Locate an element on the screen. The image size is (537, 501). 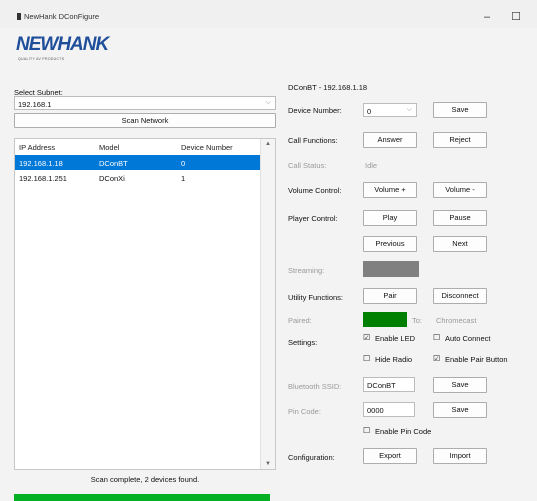
scan-network-button: Scan Network is located at coordinates (145, 120).